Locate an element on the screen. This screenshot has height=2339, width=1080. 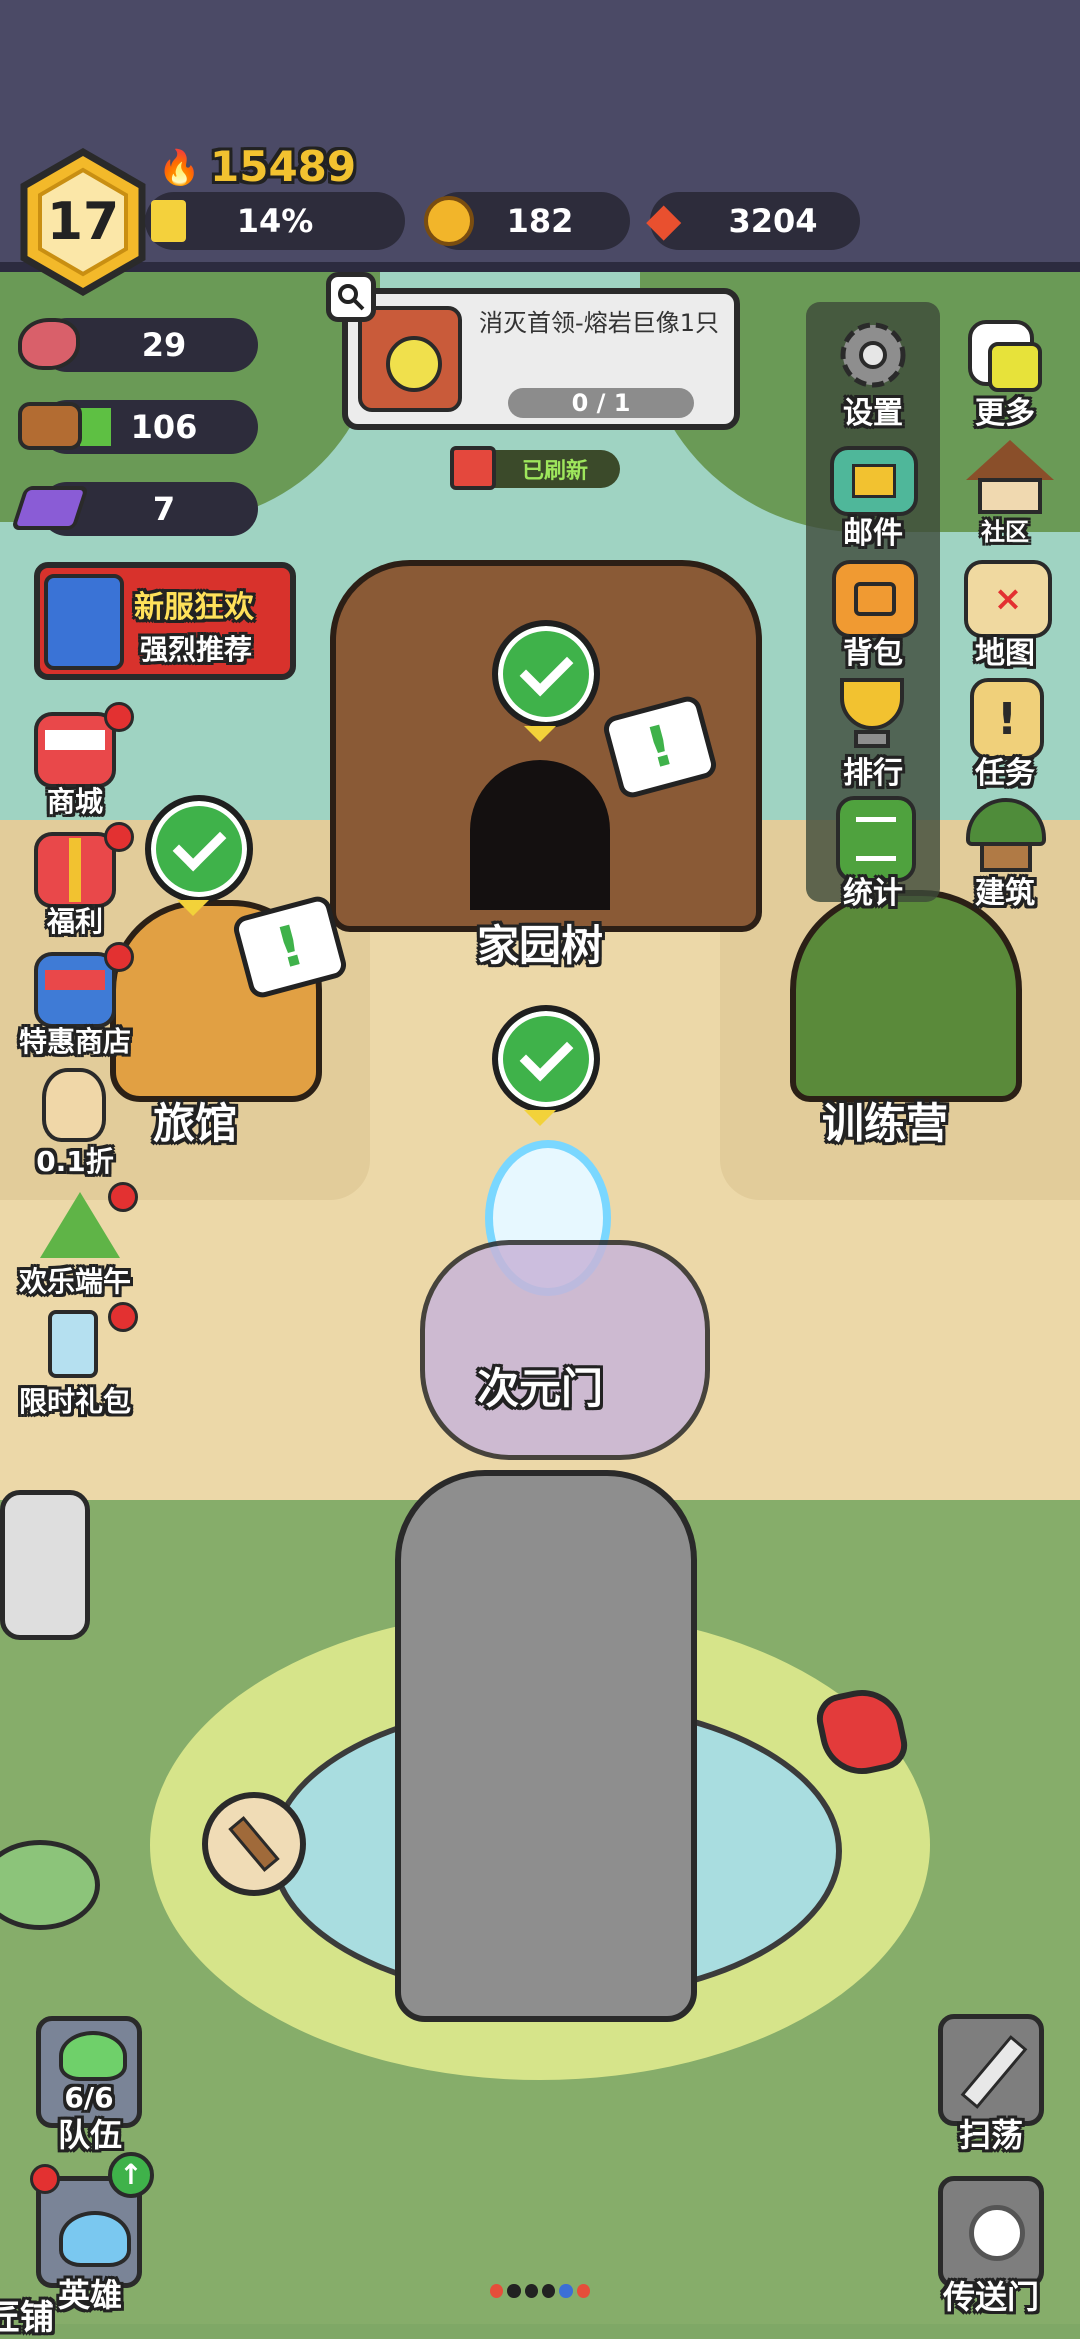
welfare-label: 福利 is located at coordinates (74, 921).